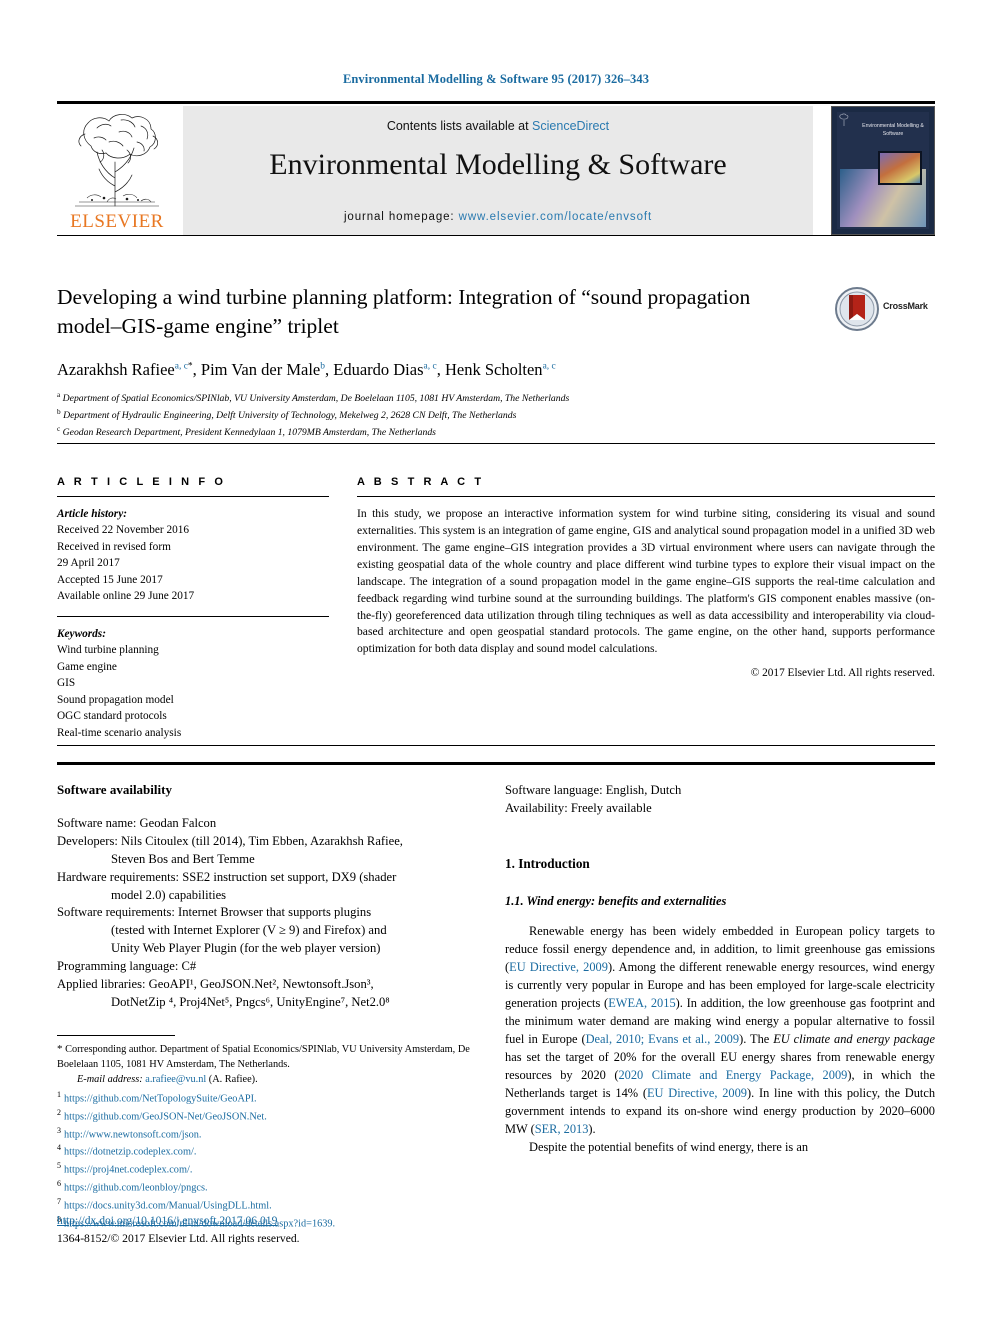 The height and width of the screenshot is (1323, 992). I want to click on footnote-number: 4, so click(59, 1148).